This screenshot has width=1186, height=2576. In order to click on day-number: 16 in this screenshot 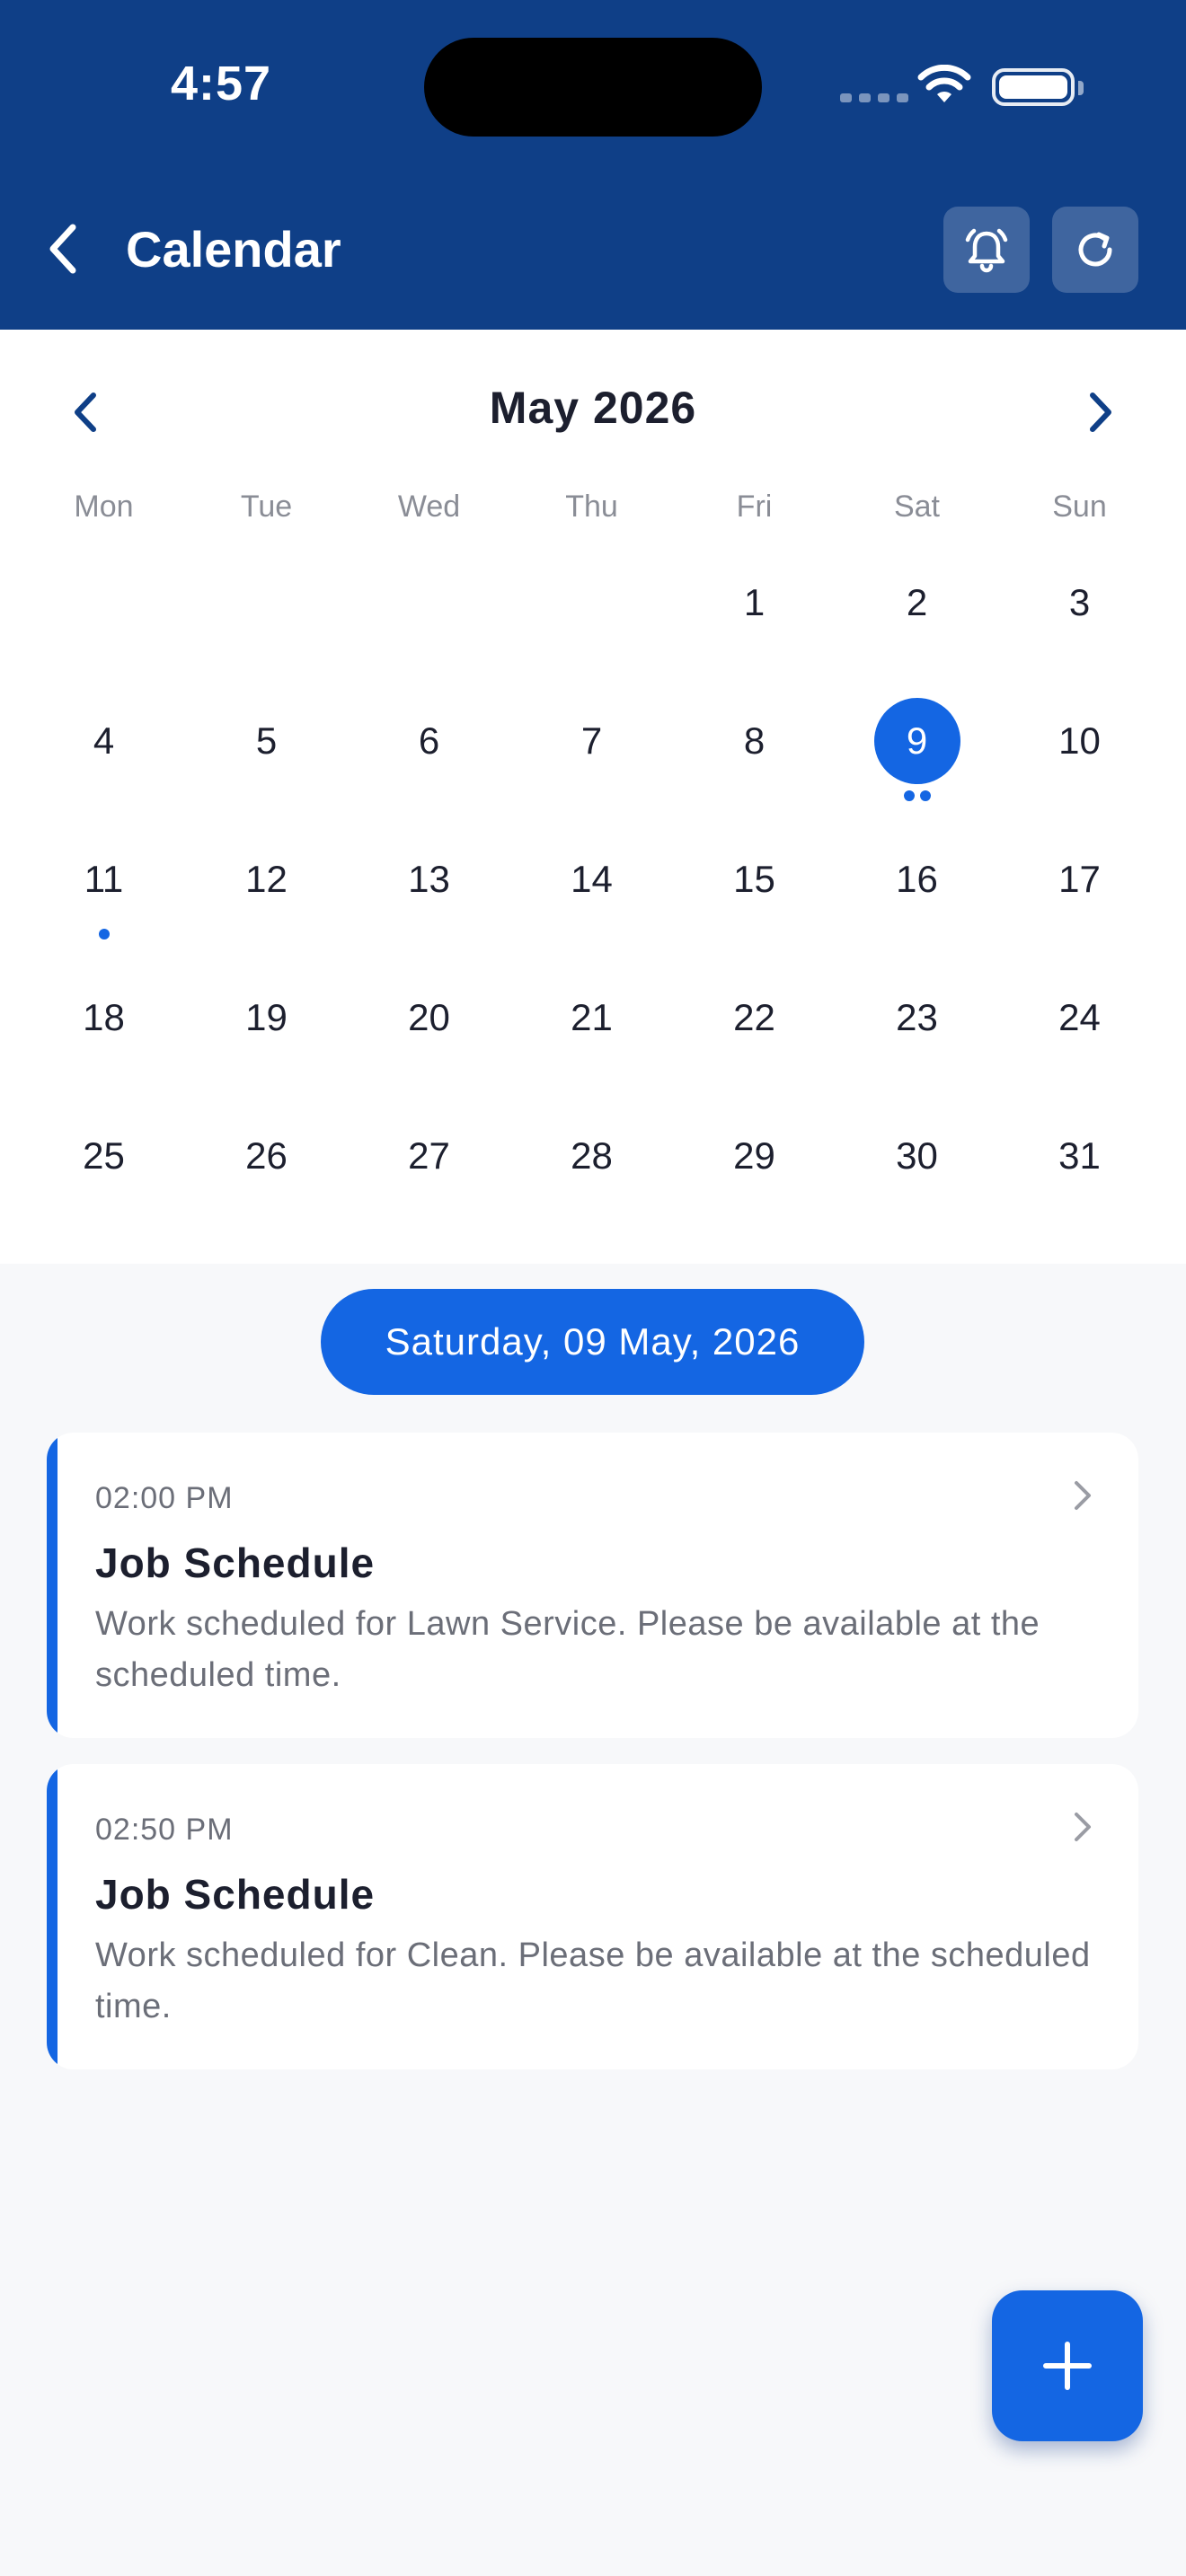, I will do `click(917, 879)`.